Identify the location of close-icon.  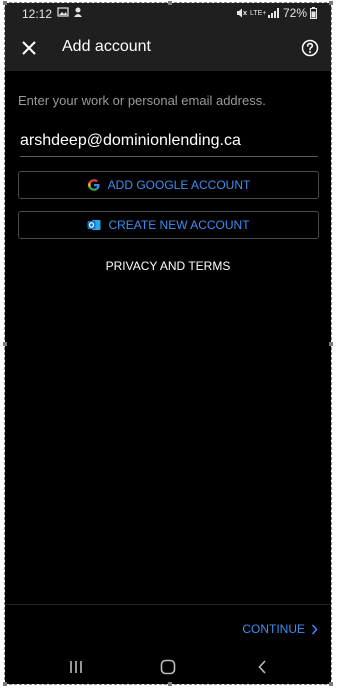
(29, 48).